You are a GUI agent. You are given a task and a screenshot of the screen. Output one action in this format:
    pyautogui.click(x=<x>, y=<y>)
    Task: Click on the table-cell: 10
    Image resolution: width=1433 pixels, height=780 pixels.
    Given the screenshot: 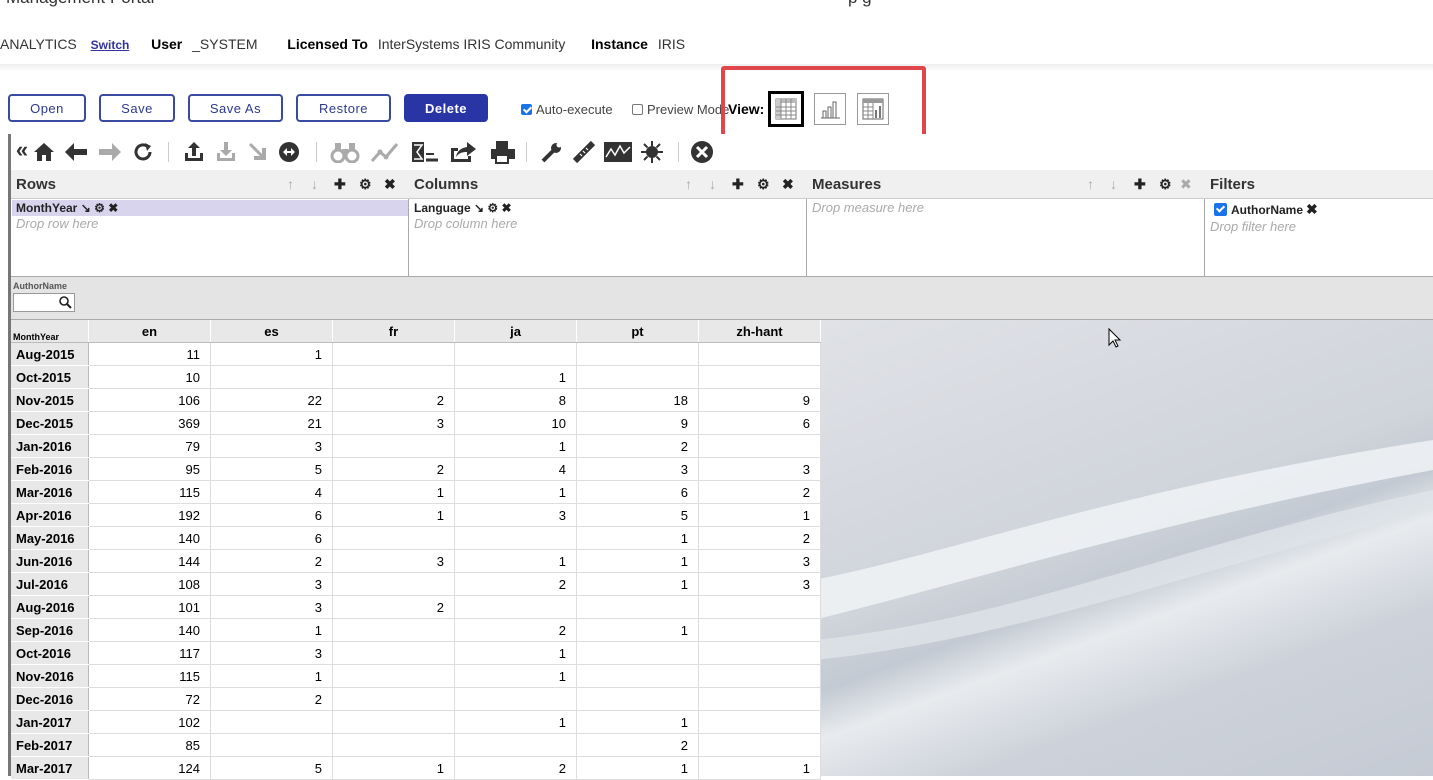 What is the action you would take?
    pyautogui.click(x=149, y=377)
    